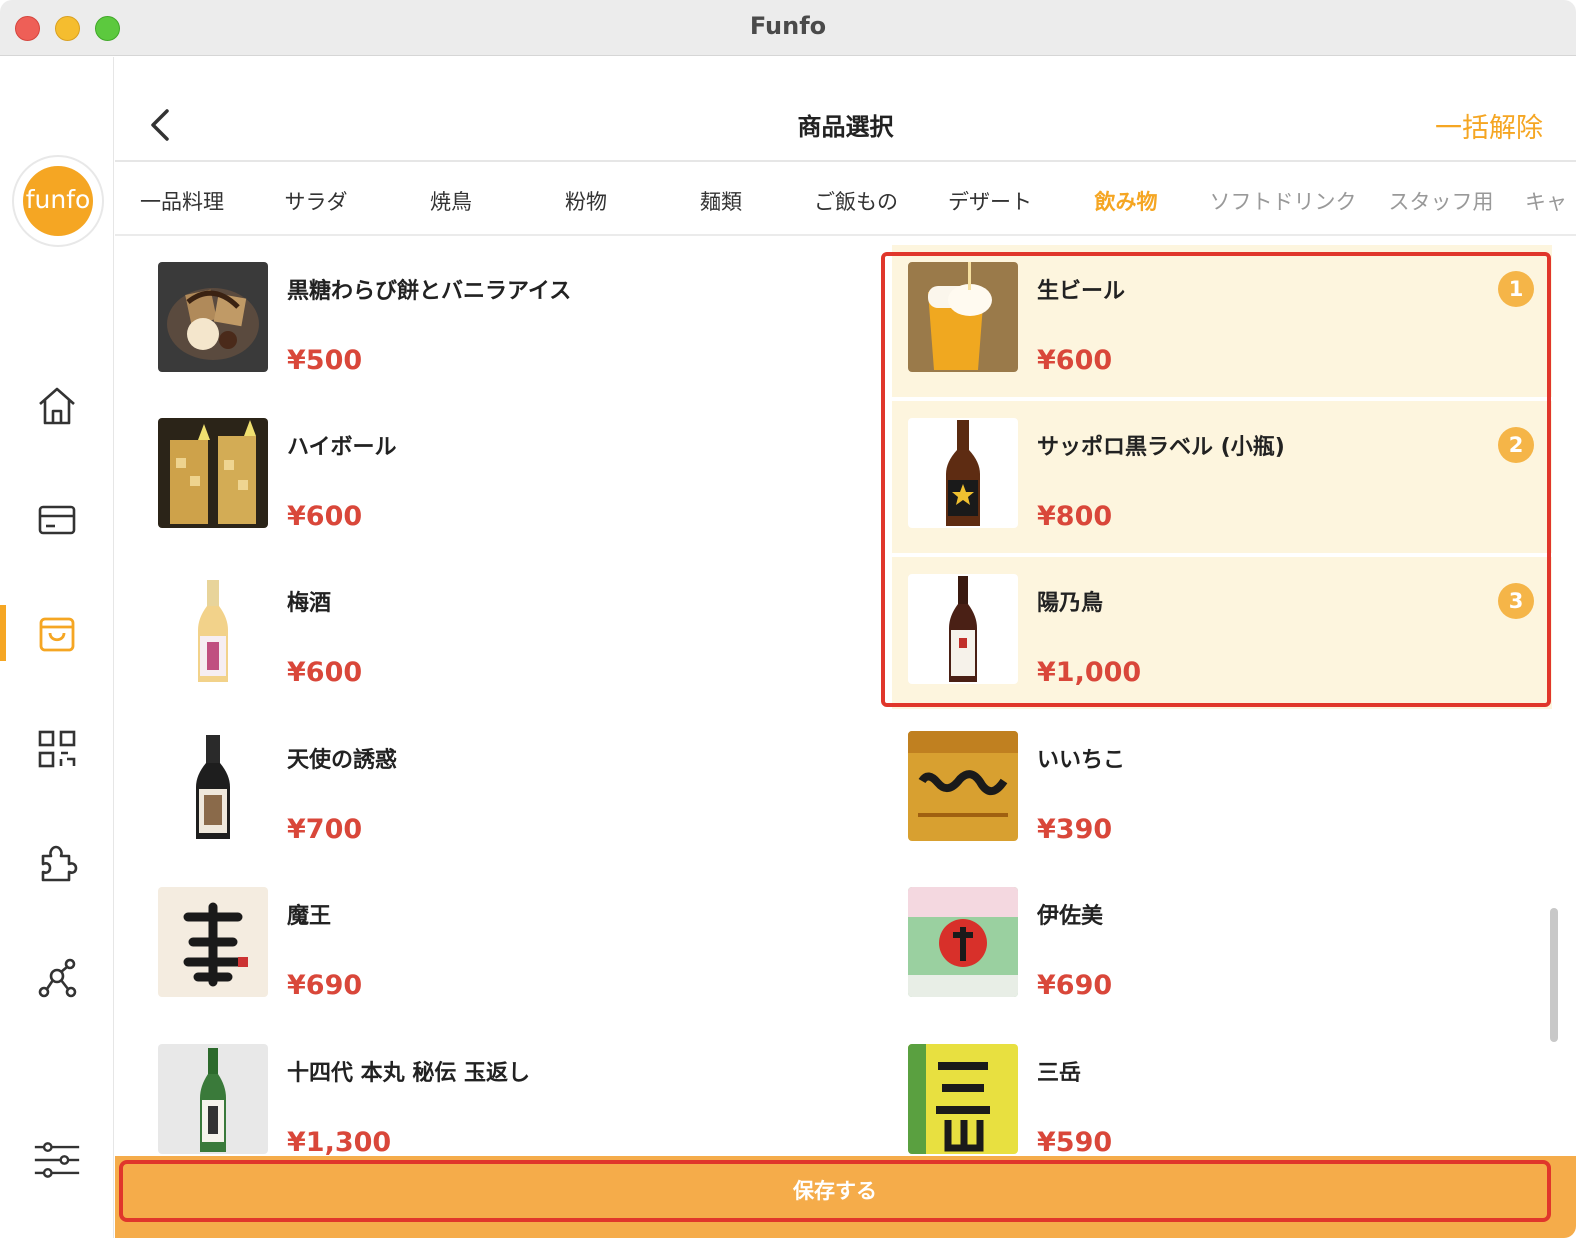  I want to click on product-price: ¥700, so click(325, 829).